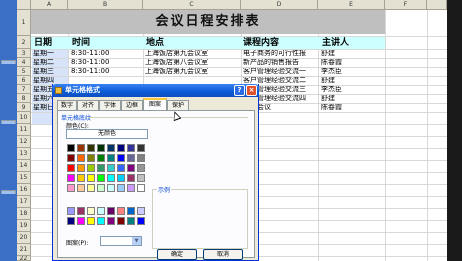  What do you see at coordinates (67, 105) in the screenshot?
I see `tab-number: 数字` at bounding box center [67, 105].